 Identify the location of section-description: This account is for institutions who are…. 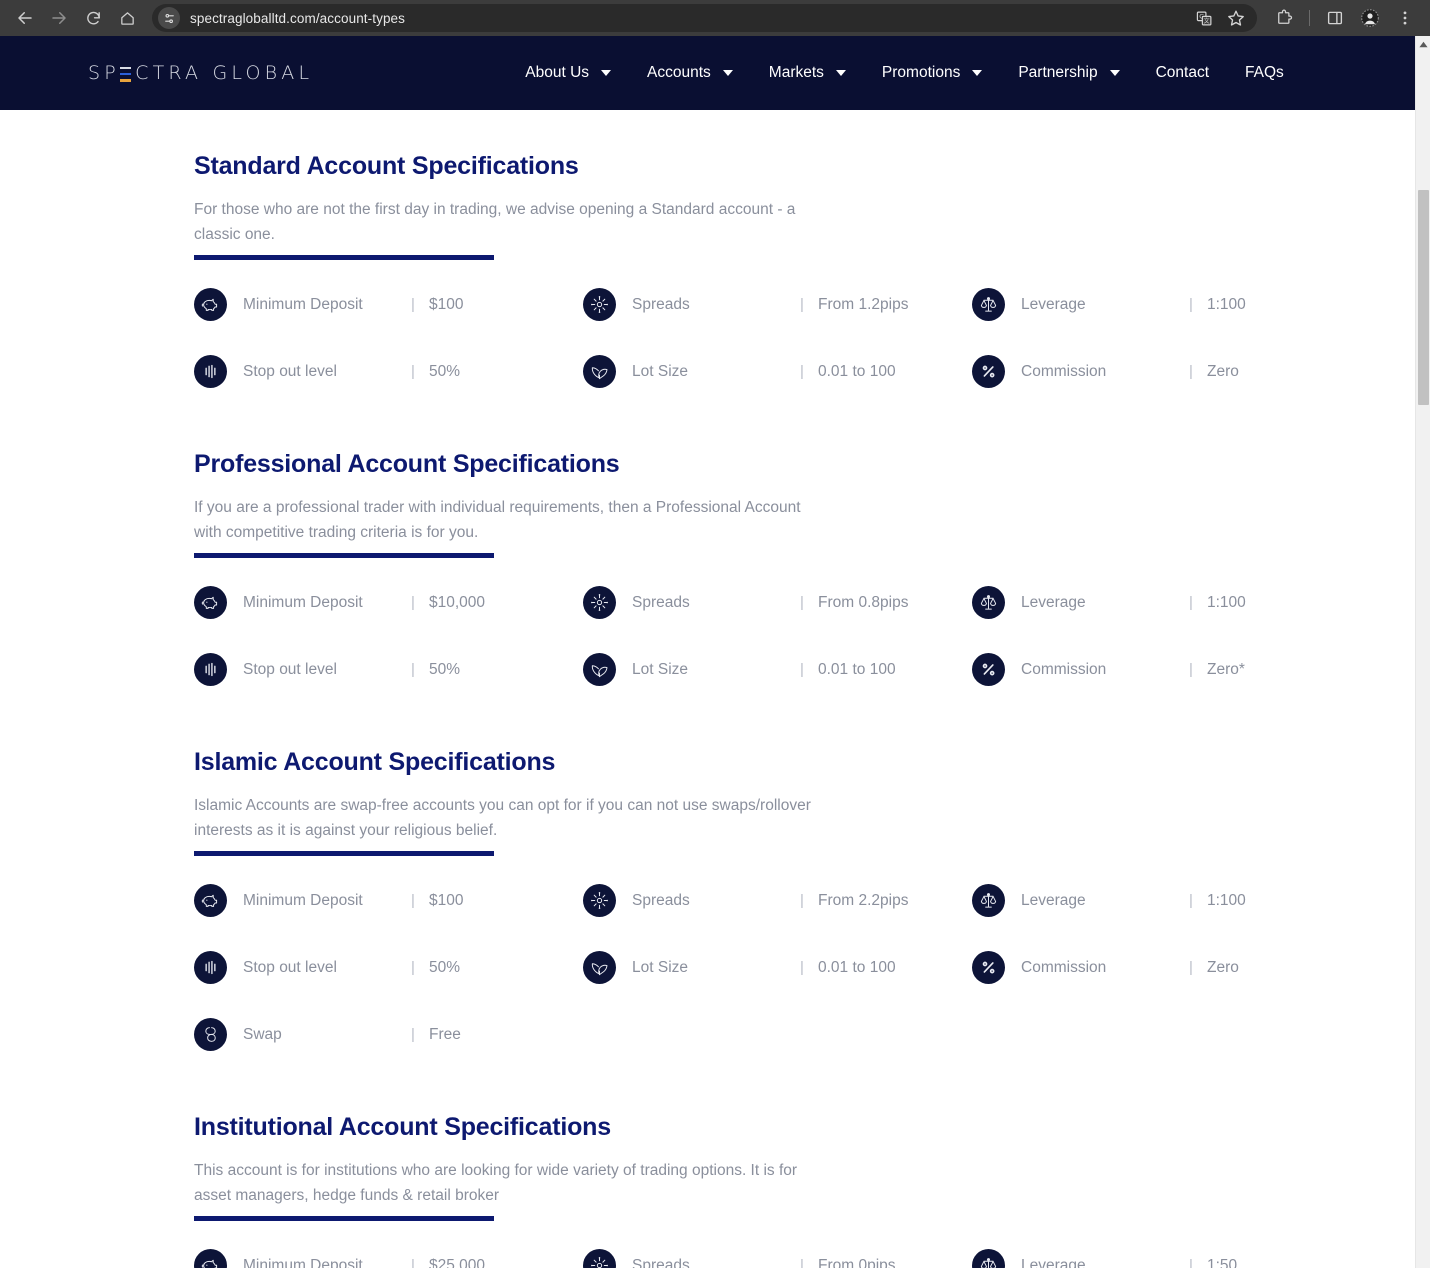
(496, 1183).